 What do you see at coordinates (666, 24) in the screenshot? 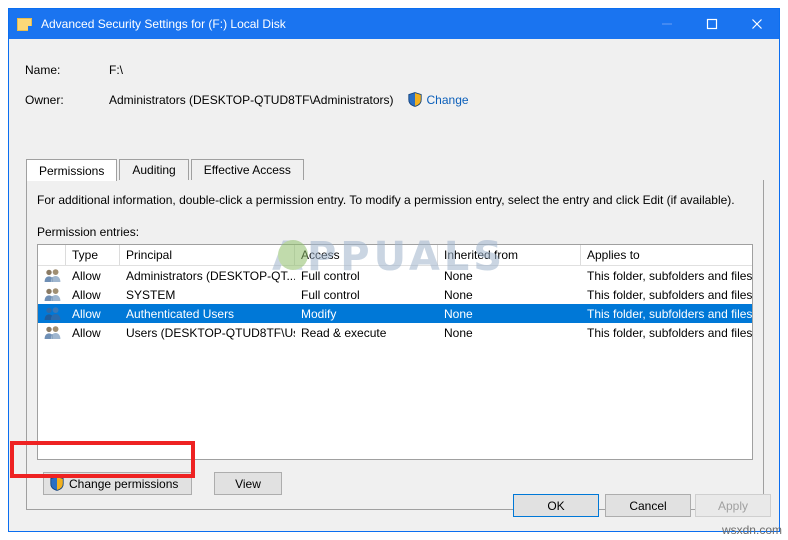
I see `minimize-icon` at bounding box center [666, 24].